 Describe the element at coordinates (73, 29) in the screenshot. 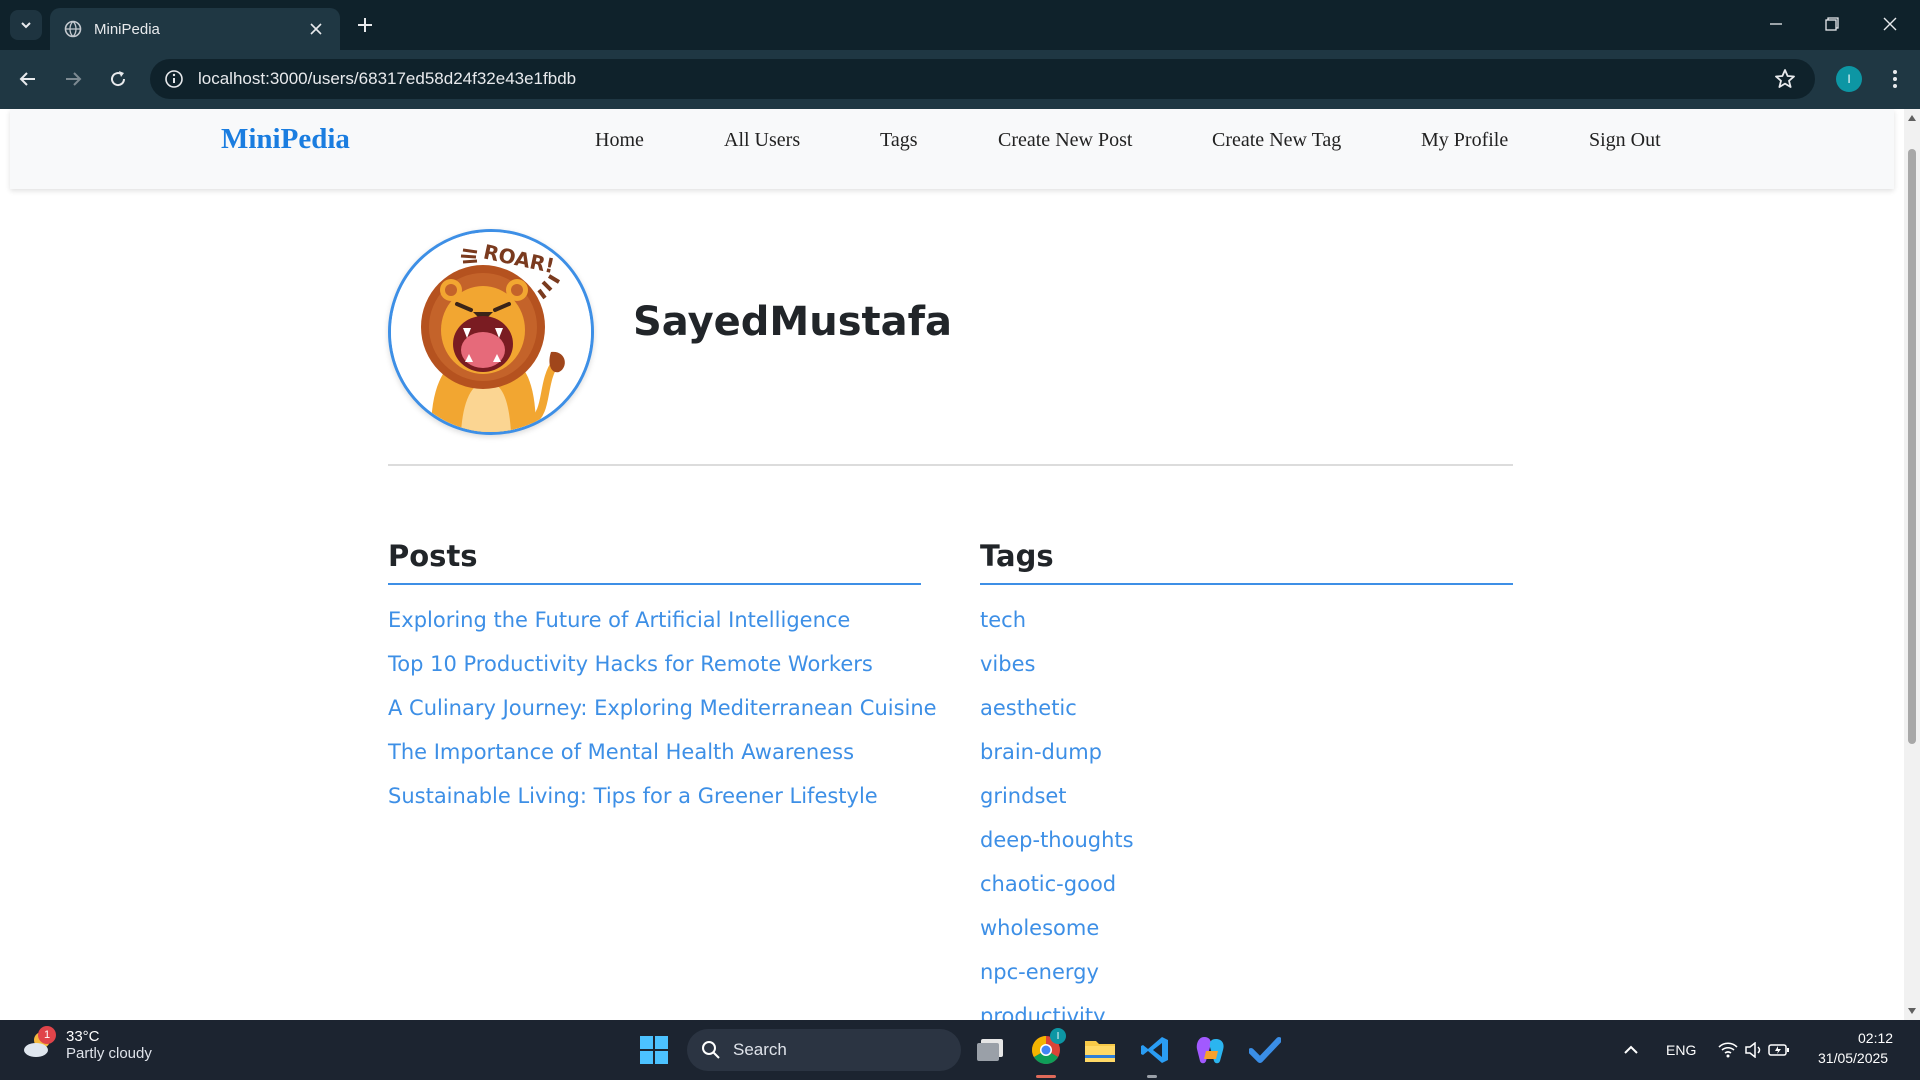

I see `globe-icon` at that location.